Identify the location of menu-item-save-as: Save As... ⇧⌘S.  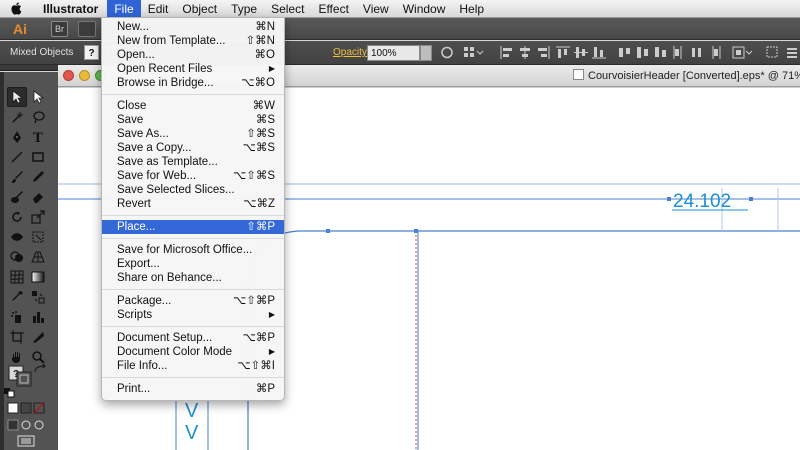
(193, 134).